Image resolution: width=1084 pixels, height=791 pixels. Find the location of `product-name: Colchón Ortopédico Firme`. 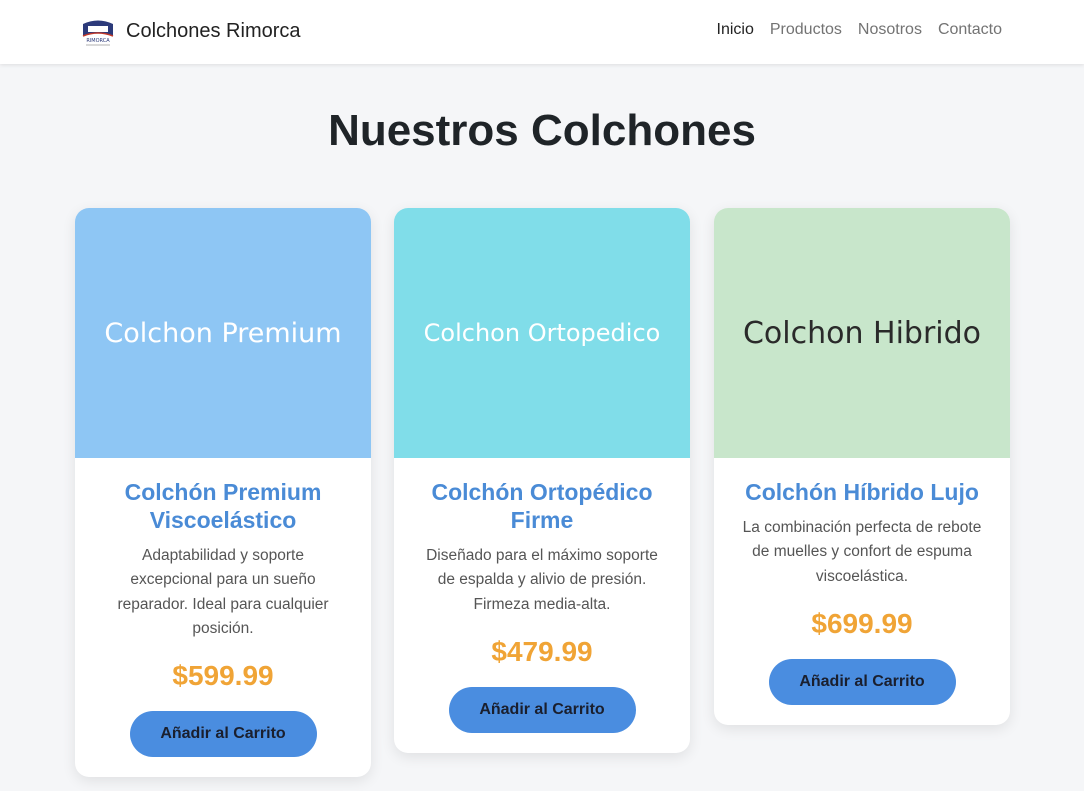

product-name: Colchón Ortopédico Firme is located at coordinates (542, 506).